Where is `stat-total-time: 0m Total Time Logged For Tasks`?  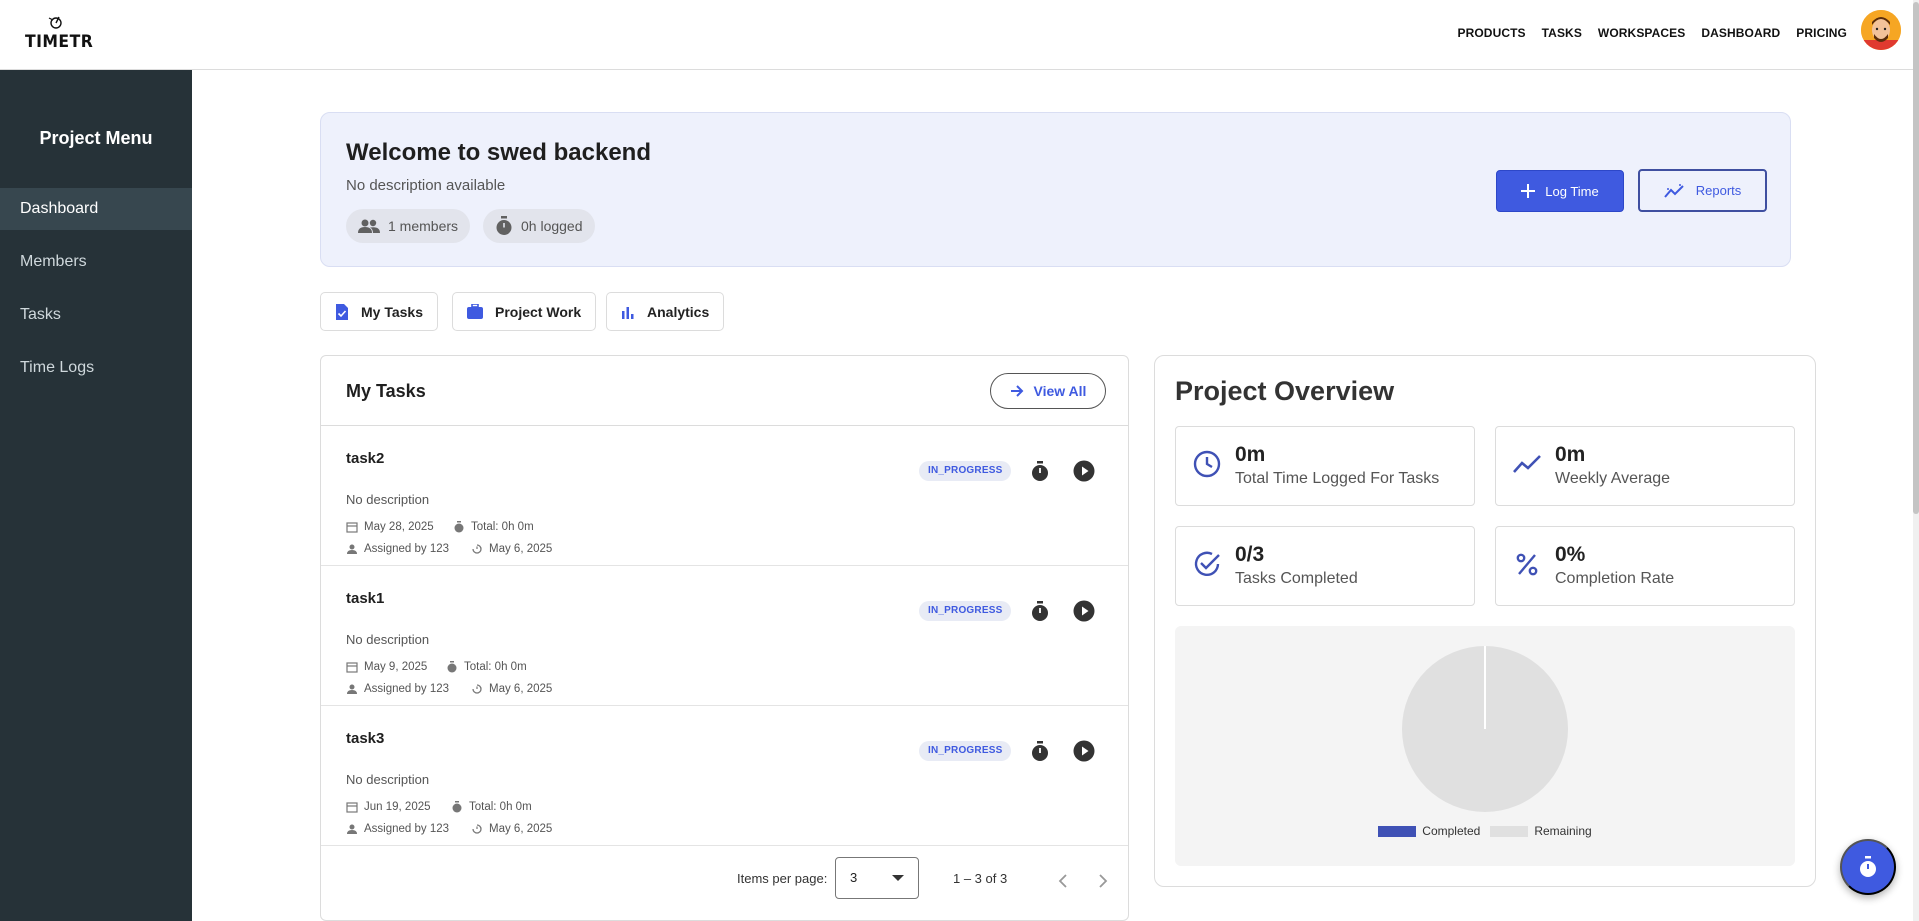
stat-total-time: 0m Total Time Logged For Tasks is located at coordinates (1325, 466).